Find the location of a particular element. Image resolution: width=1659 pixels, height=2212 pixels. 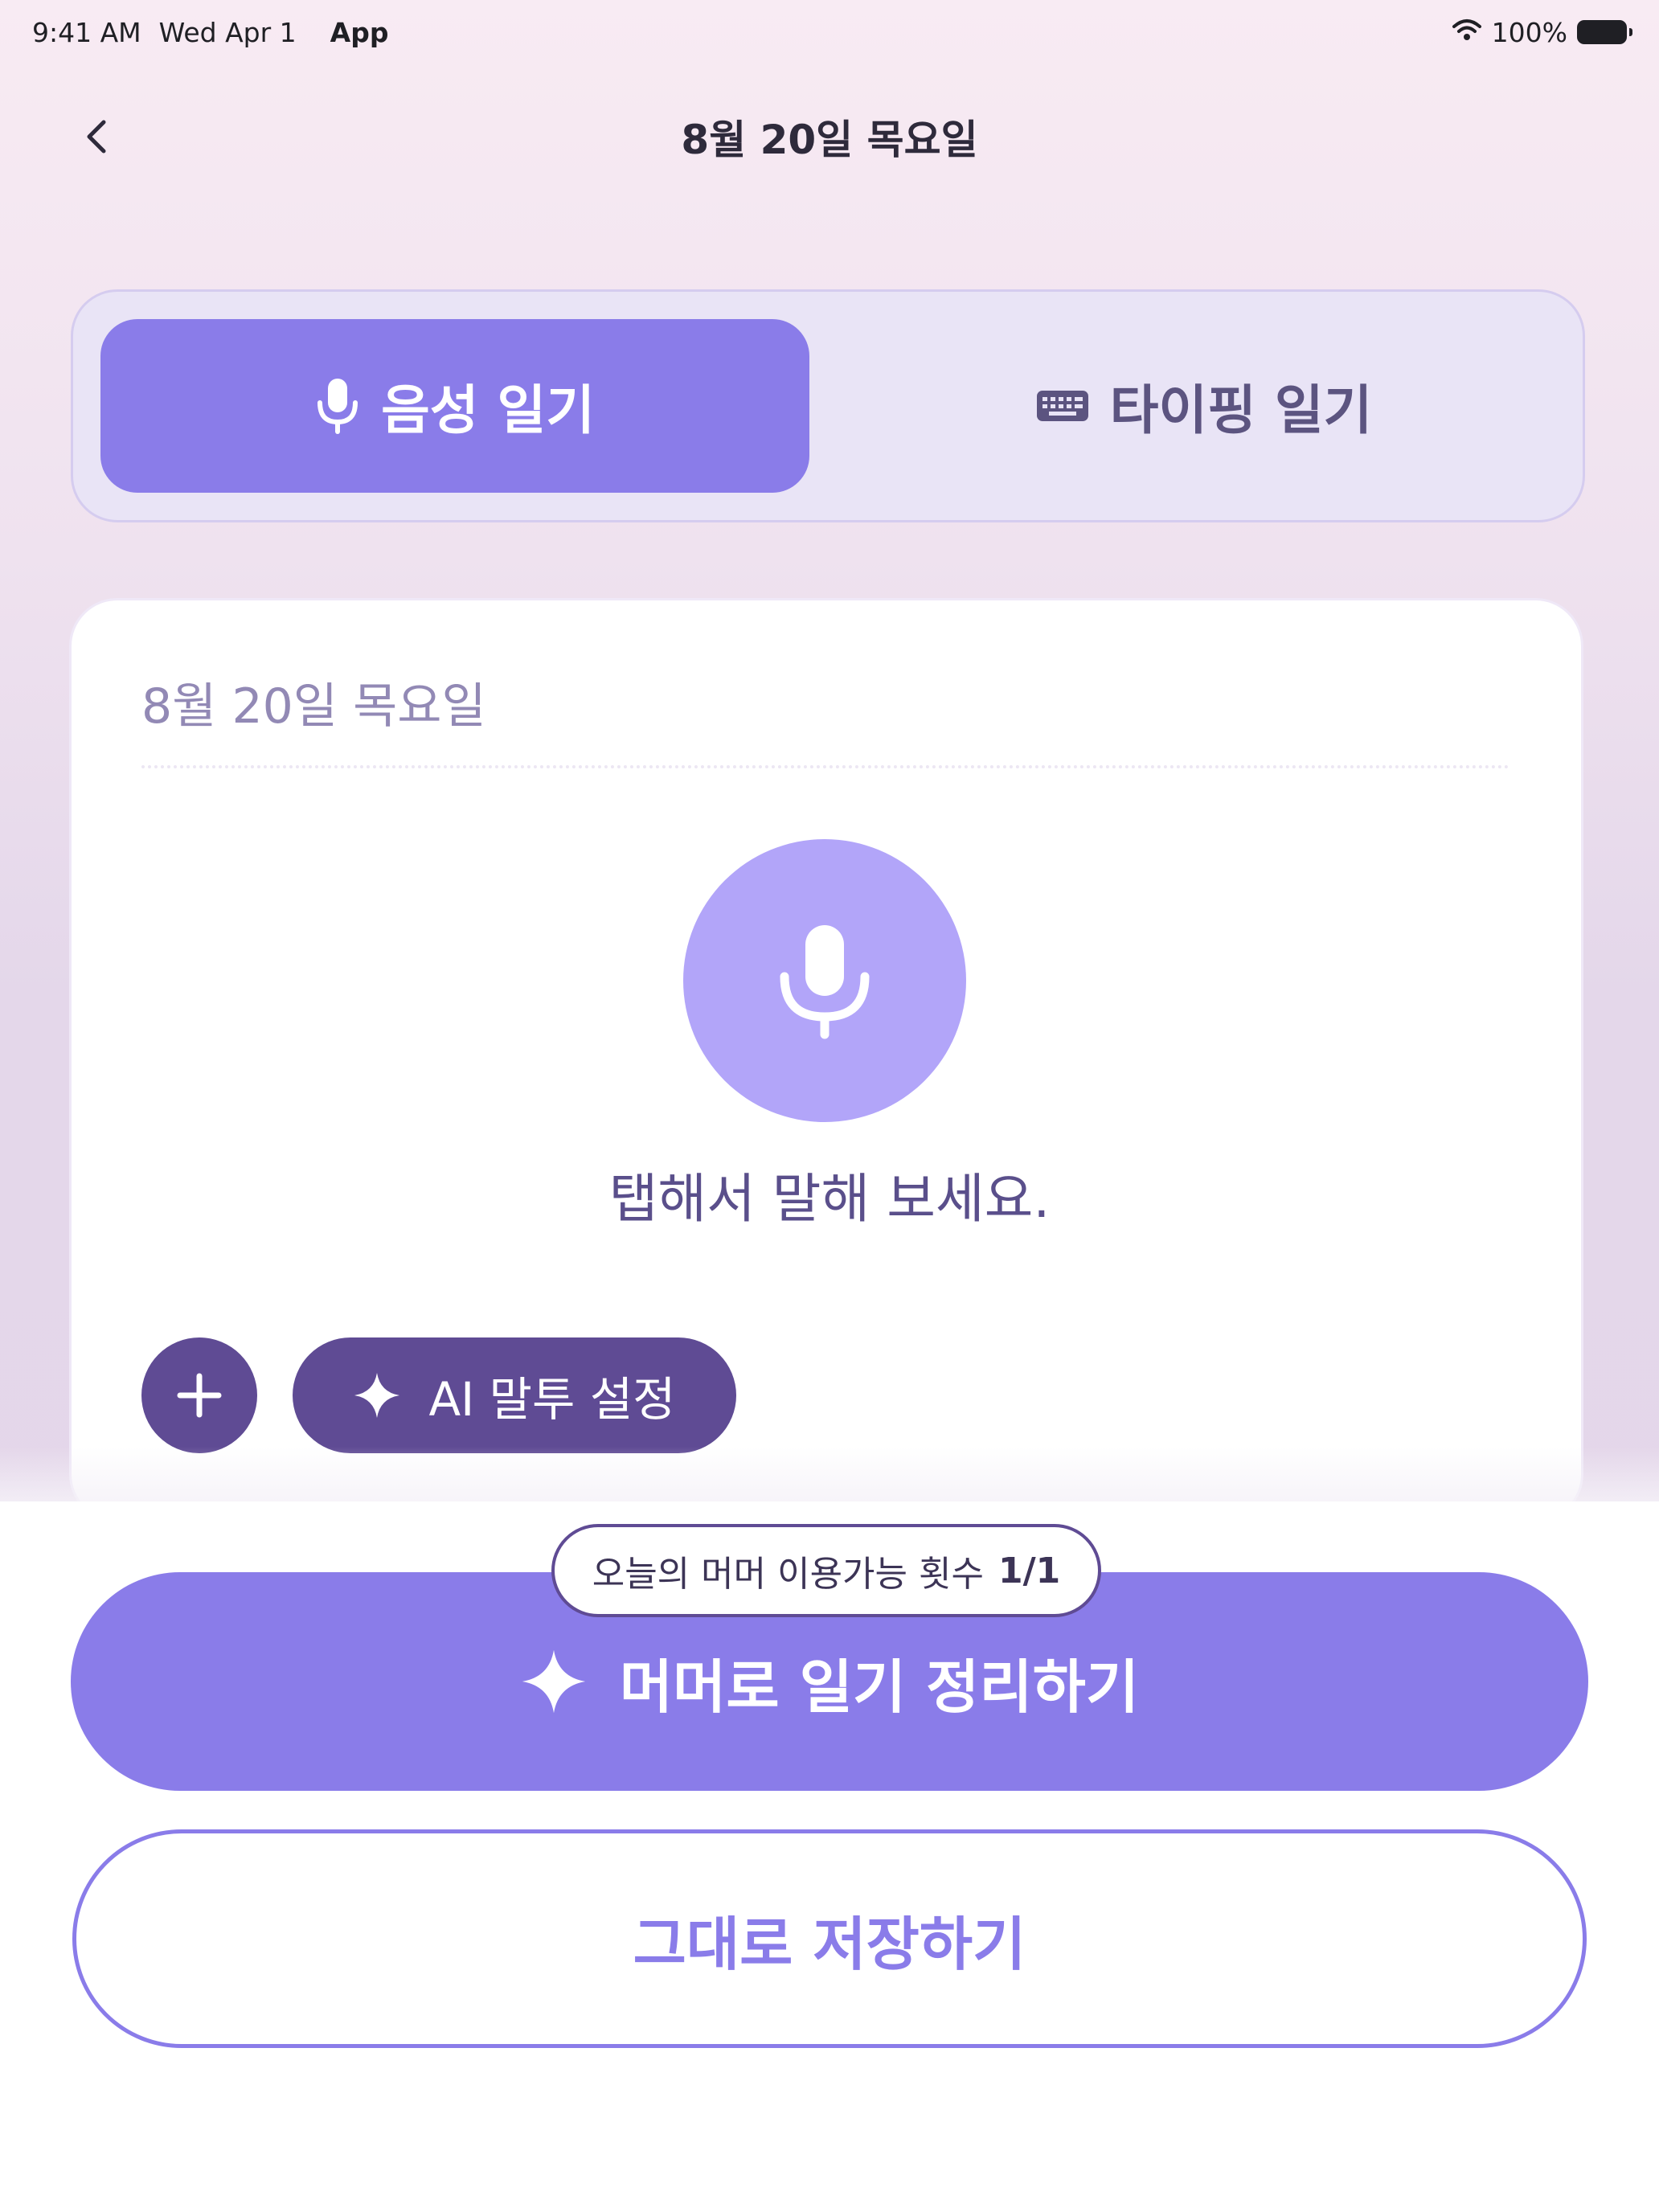

usage-quota-badge: 오늘의 머머 이용가능 횟수 1/1 is located at coordinates (826, 1570).